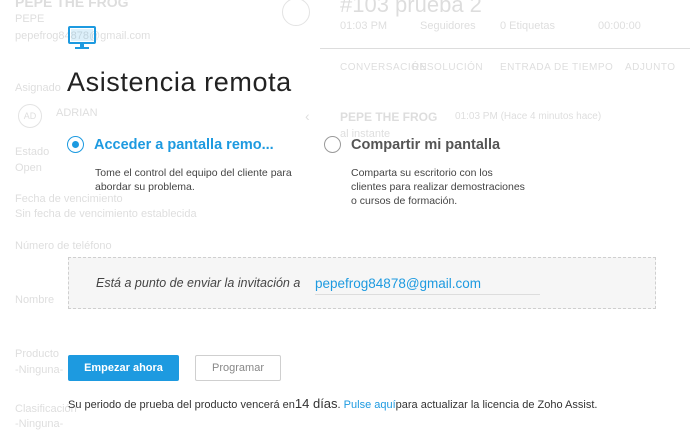  I want to click on share-screen-radio, so click(332, 144).